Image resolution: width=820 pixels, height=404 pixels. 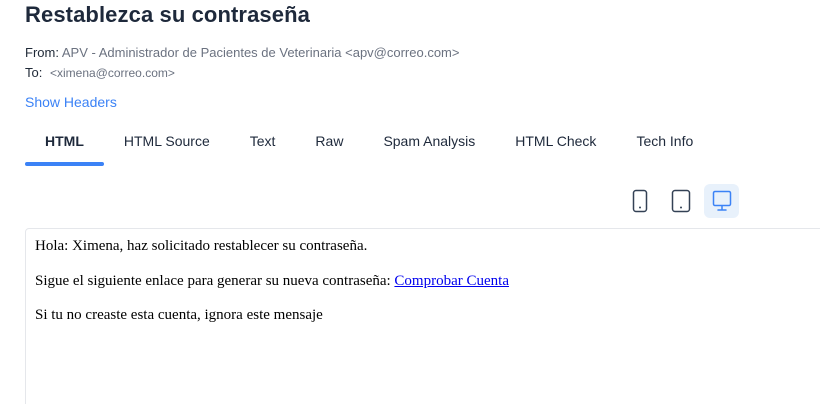 I want to click on desktop-view-button, so click(x=721, y=201).